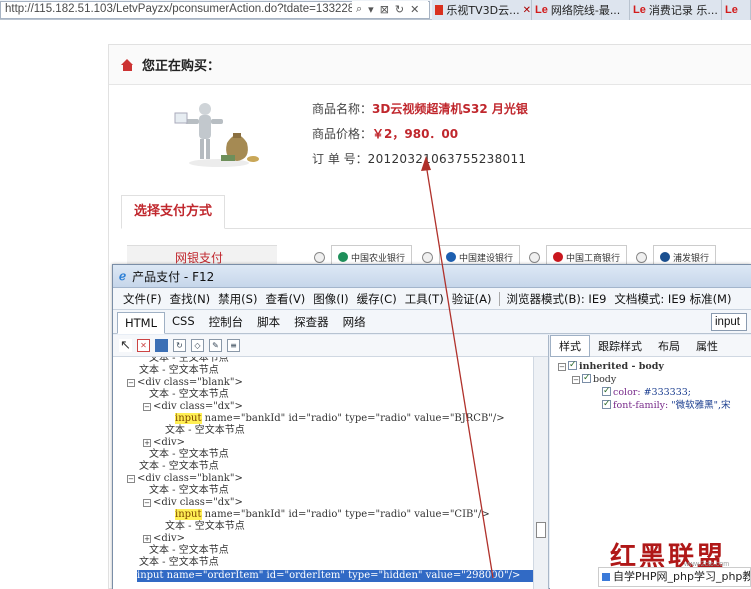 The width and height of the screenshot is (751, 589). What do you see at coordinates (141, 323) in the screenshot?
I see `tab-html: HTML` at bounding box center [141, 323].